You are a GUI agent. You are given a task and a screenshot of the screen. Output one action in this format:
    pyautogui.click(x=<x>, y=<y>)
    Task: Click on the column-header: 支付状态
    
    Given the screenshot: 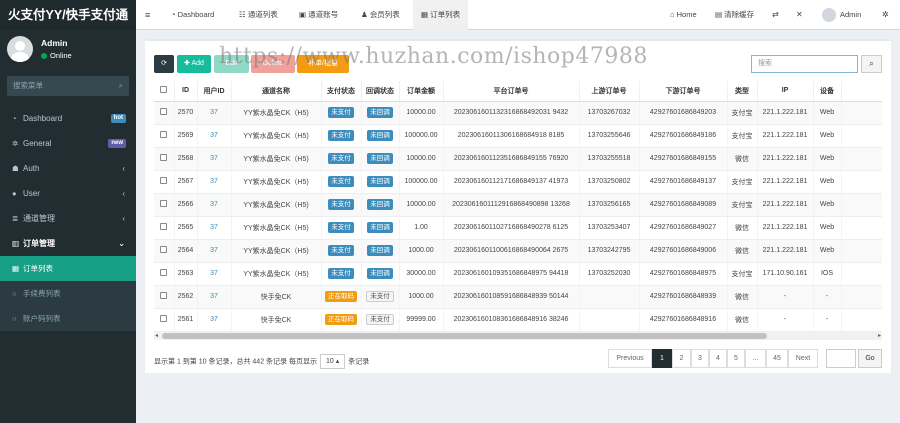 What is the action you would take?
    pyautogui.click(x=341, y=91)
    